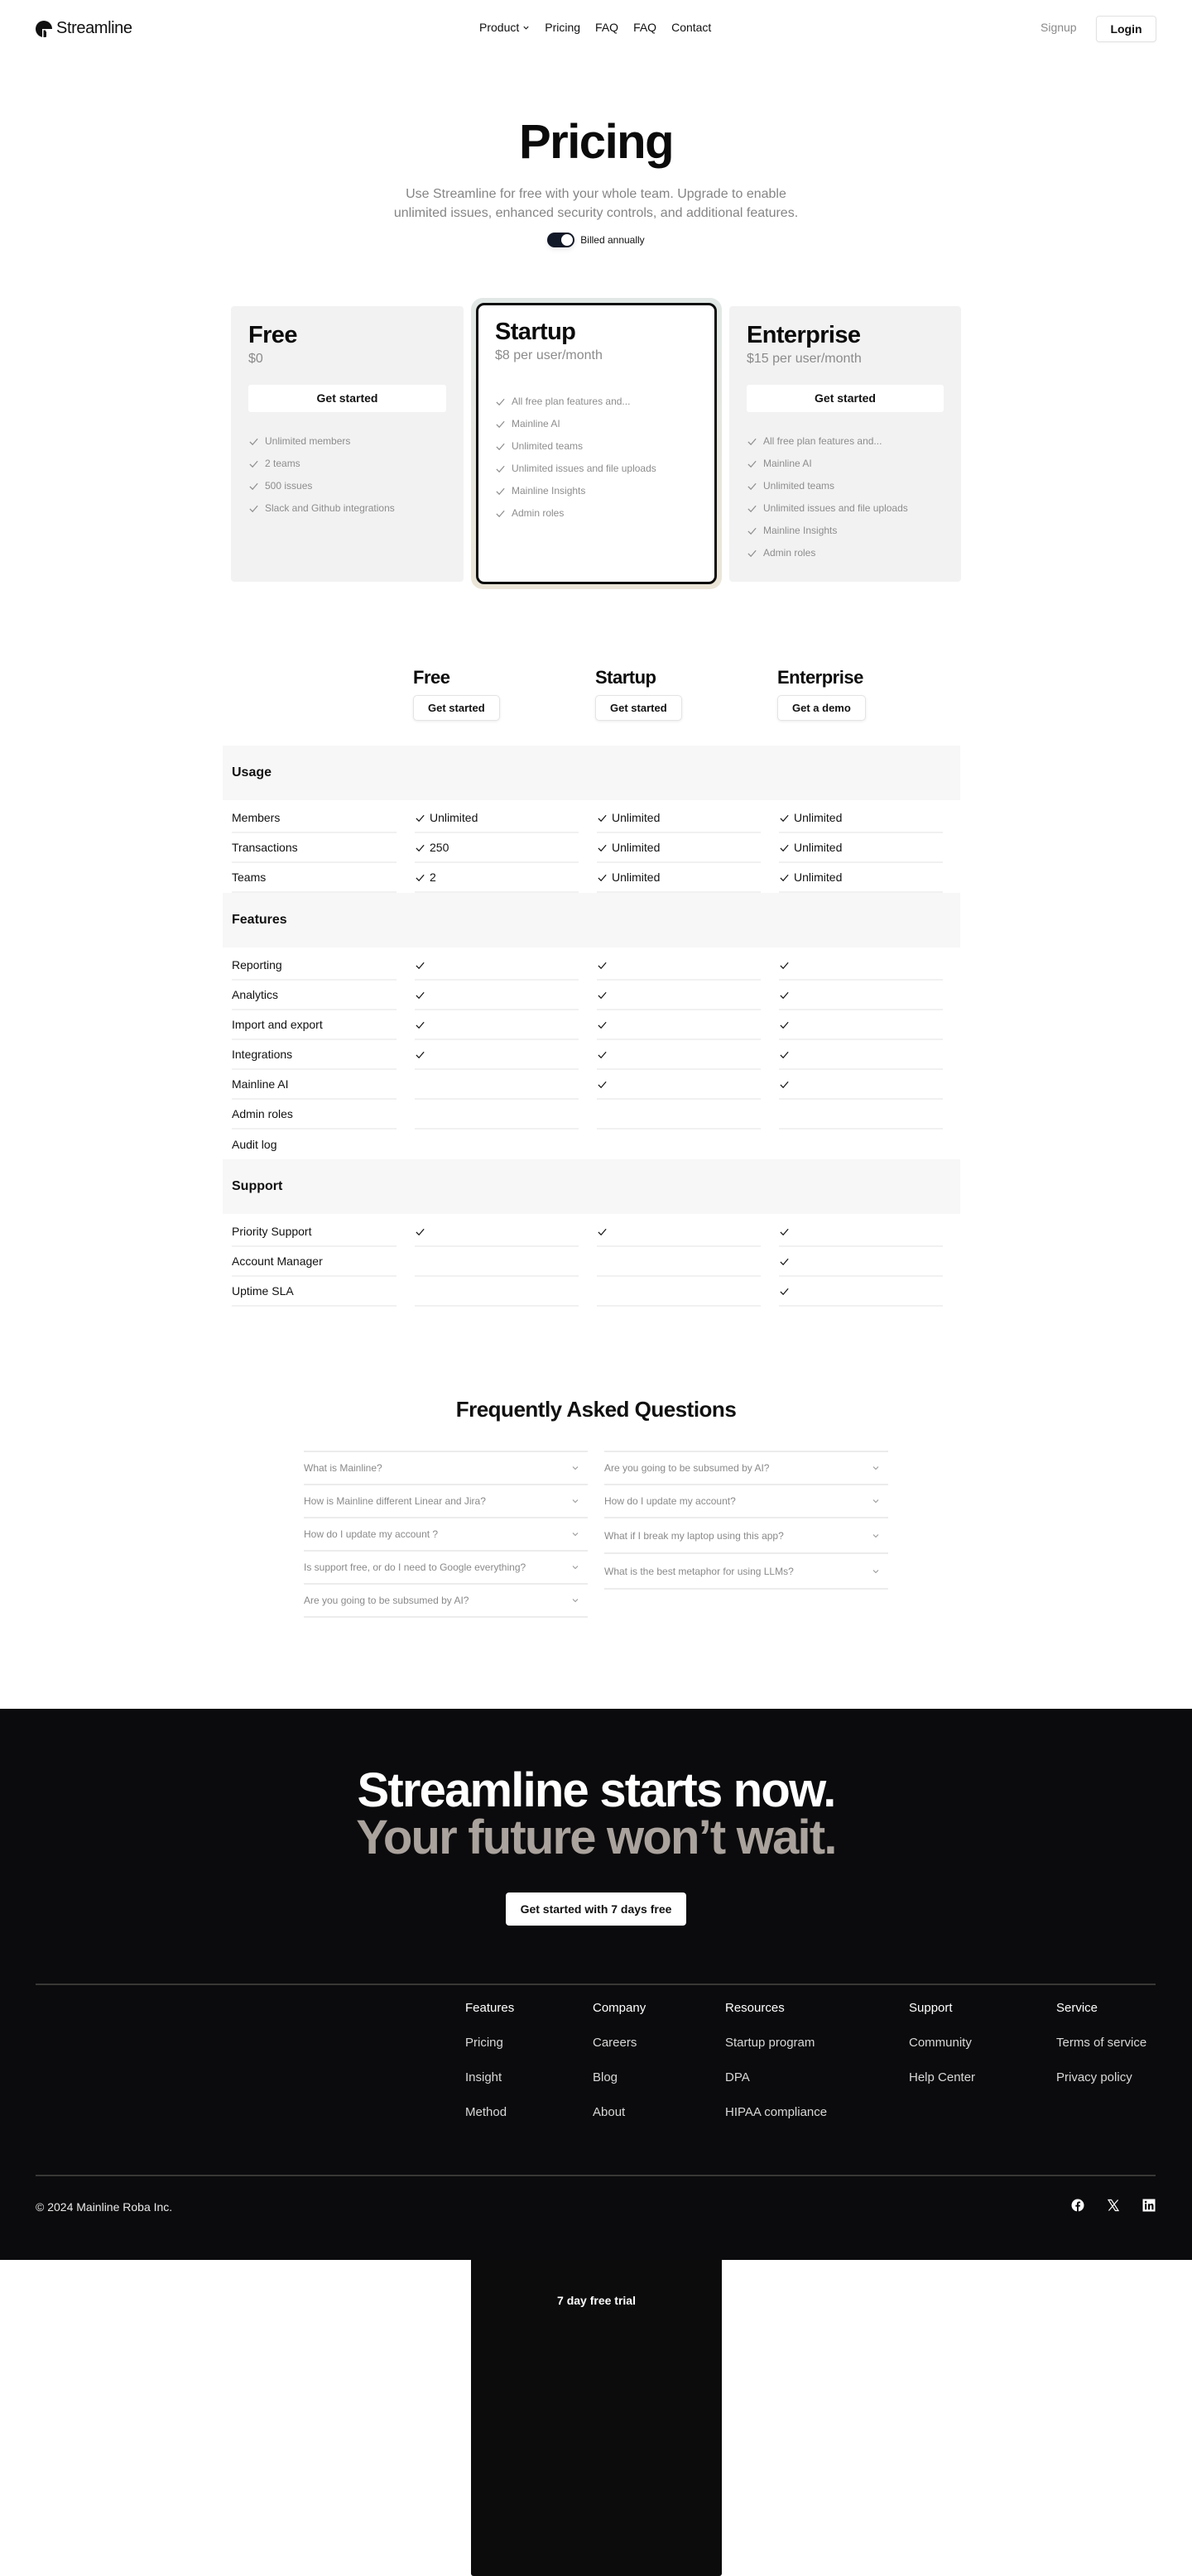 The width and height of the screenshot is (1192, 2576). Describe the element at coordinates (489, 2114) in the screenshot. I see `footer-link: Method` at that location.